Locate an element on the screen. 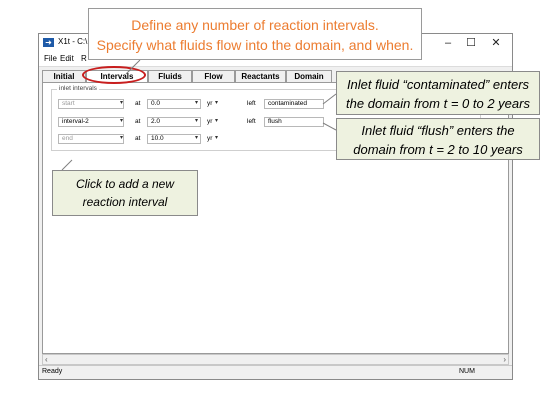 This screenshot has height=413, width=550. add-callout-line1: Click to add a new is located at coordinates (125, 184).